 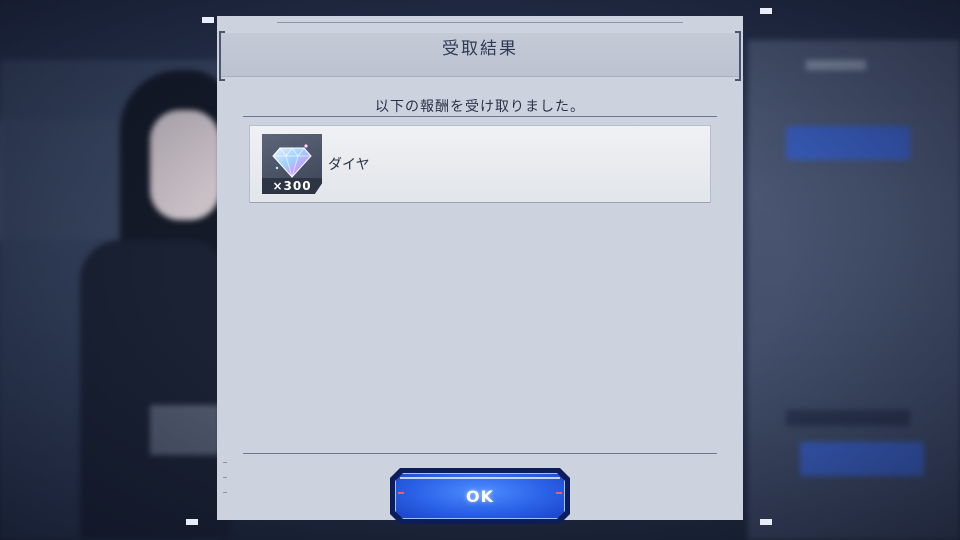 I want to click on side-tick-marks, so click(x=225, y=484).